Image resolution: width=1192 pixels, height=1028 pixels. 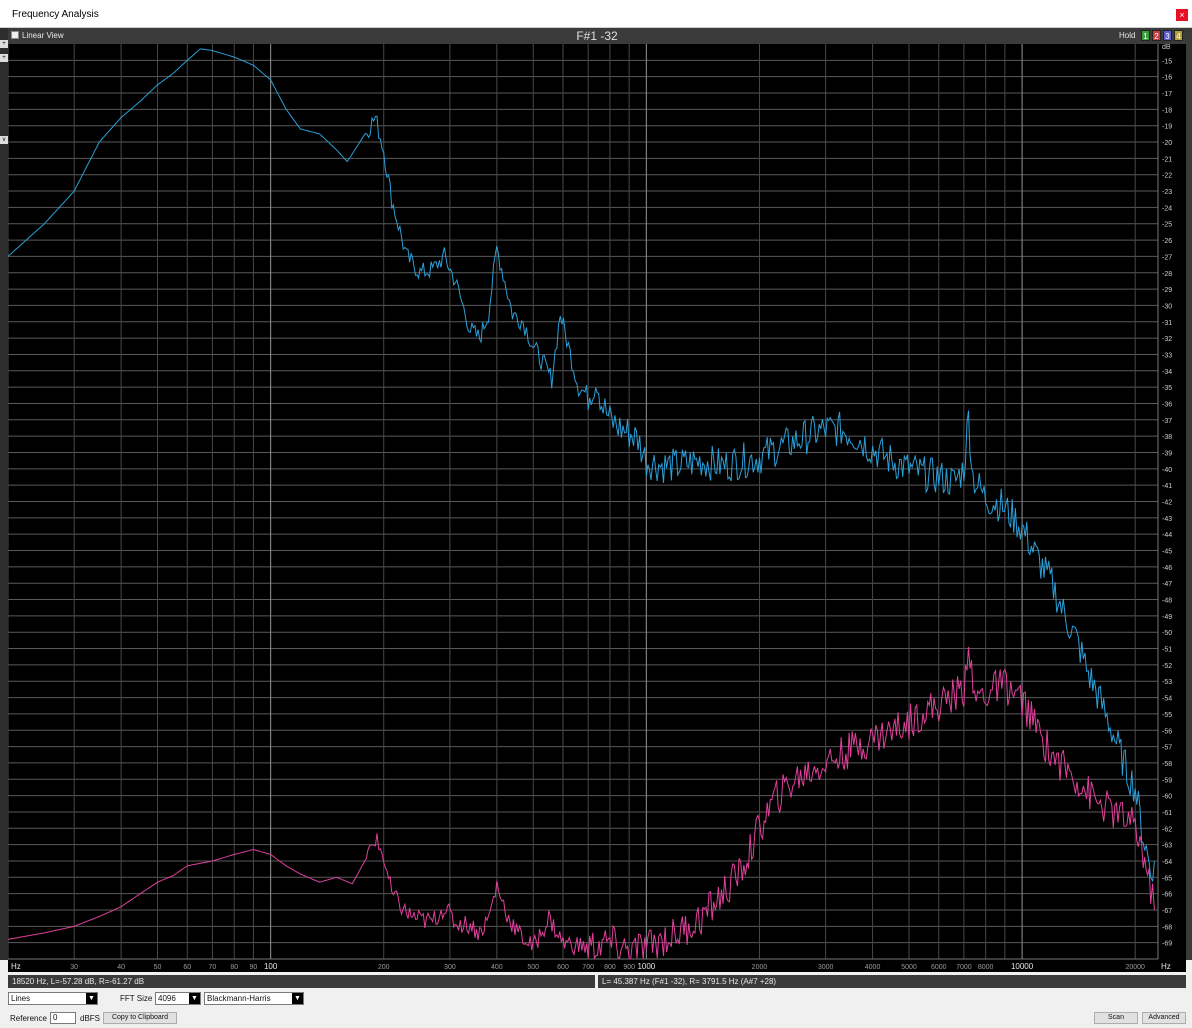 What do you see at coordinates (1167, 94) in the screenshot?
I see `y-tick-label: -17` at bounding box center [1167, 94].